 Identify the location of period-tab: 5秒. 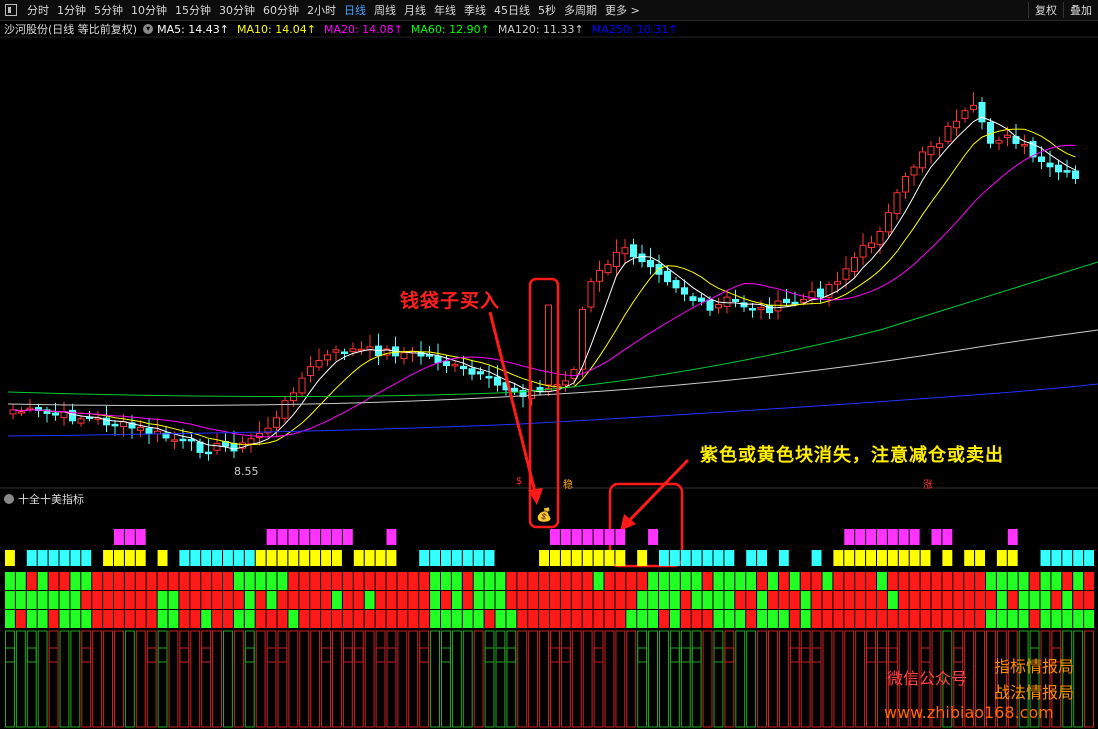
(547, 10).